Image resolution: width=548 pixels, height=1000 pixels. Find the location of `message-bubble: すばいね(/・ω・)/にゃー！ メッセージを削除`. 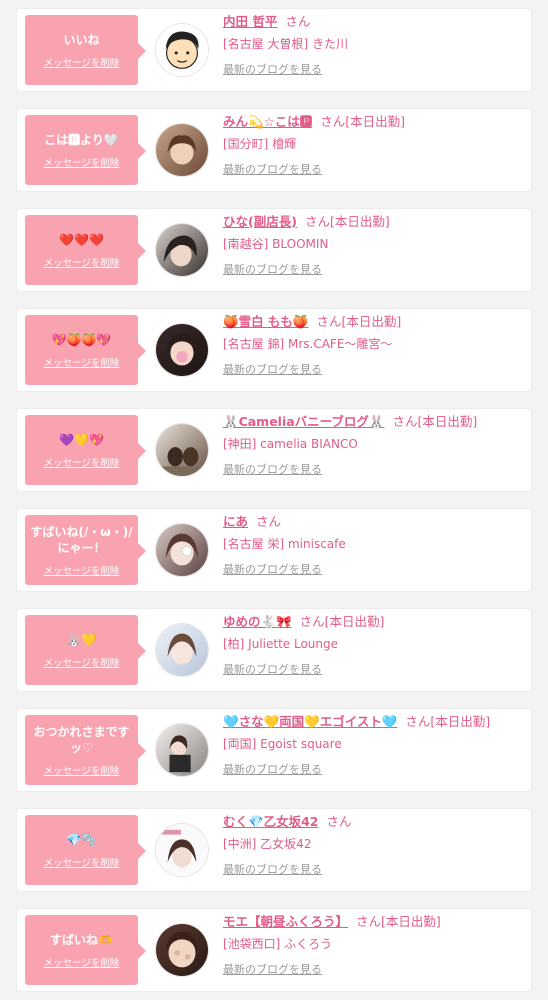

message-bubble: すばいね(/・ω・)/にゃー！ メッセージを削除 is located at coordinates (85, 550).